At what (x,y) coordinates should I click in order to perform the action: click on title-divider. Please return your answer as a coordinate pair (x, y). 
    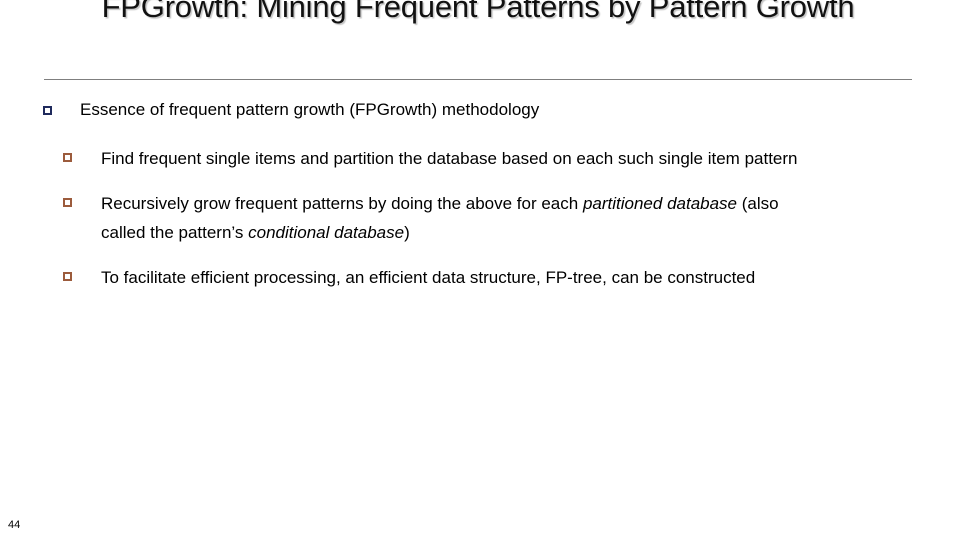
    Looking at the image, I should click on (478, 79).